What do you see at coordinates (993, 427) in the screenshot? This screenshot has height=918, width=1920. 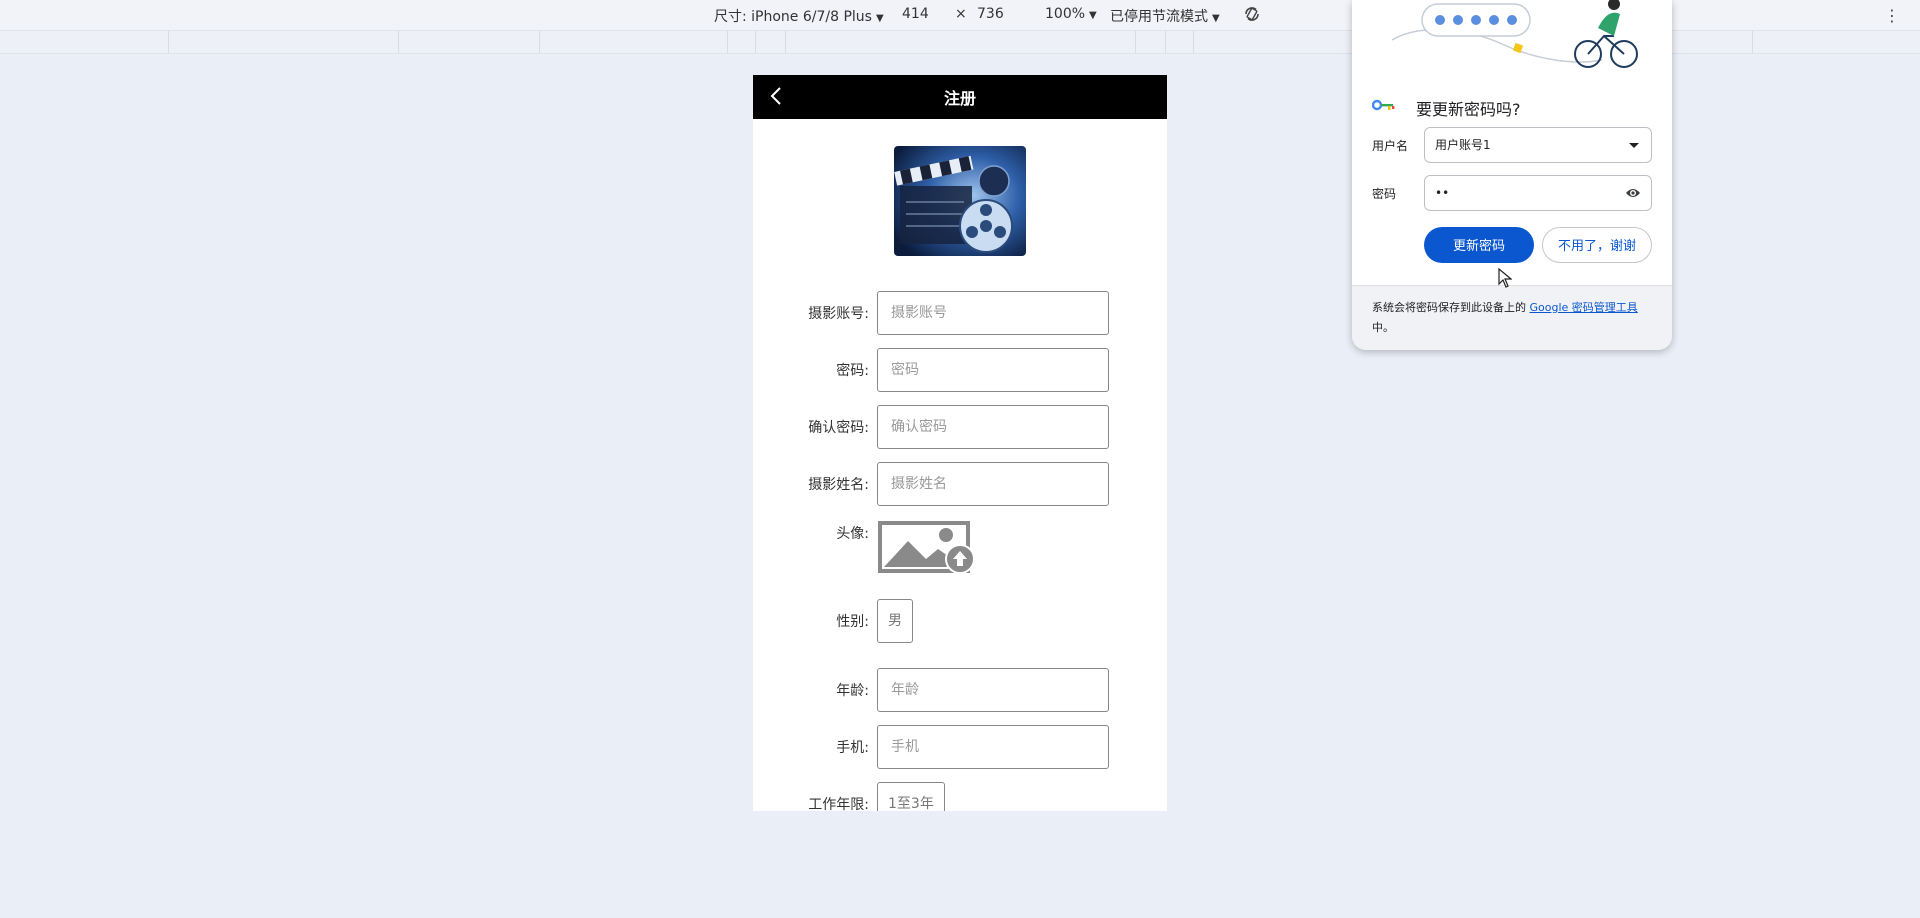 I see `confirm-password-input: 确认密码` at bounding box center [993, 427].